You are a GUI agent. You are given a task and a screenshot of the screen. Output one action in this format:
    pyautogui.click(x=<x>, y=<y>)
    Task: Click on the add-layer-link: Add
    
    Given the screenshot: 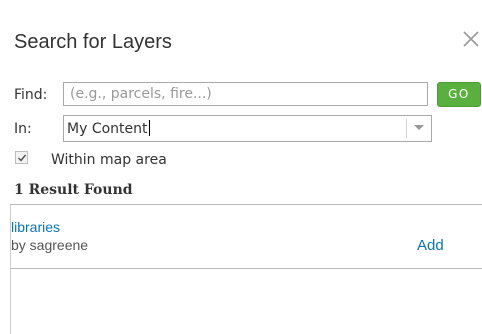 What is the action you would take?
    pyautogui.click(x=430, y=246)
    